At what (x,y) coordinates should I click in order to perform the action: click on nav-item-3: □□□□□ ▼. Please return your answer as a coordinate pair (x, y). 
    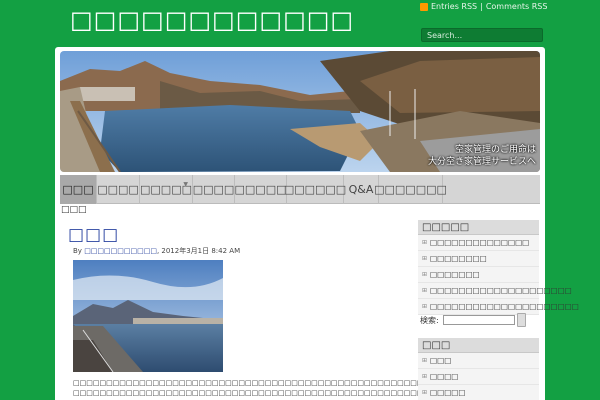
    Looking at the image, I should click on (166, 189).